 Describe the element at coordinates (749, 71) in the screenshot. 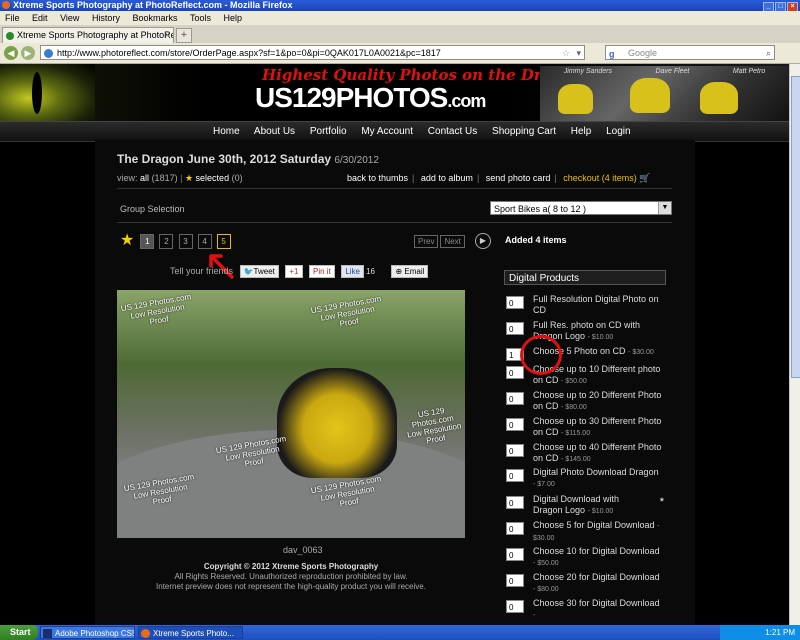

I see `rider-name-3: Matt Petro` at that location.